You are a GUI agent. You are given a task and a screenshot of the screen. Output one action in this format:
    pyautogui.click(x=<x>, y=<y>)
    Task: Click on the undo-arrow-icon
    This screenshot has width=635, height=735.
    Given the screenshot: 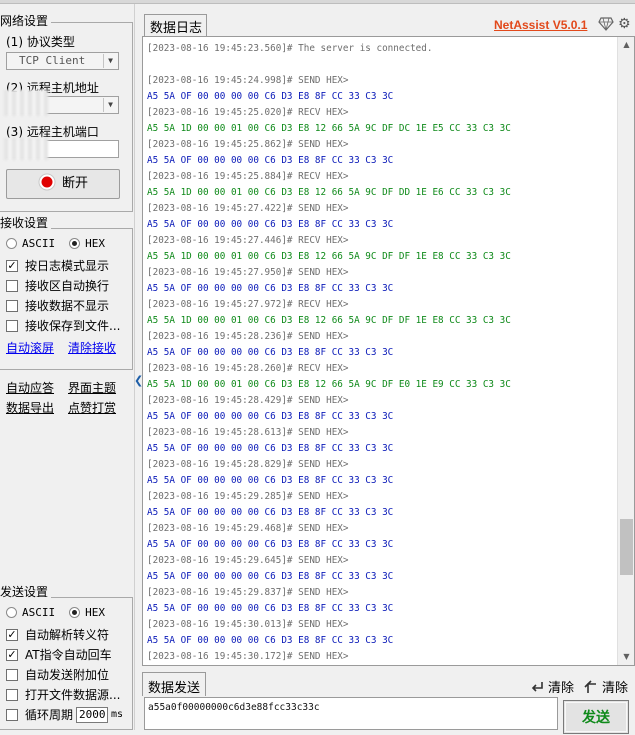 What is the action you would take?
    pyautogui.click(x=590, y=686)
    